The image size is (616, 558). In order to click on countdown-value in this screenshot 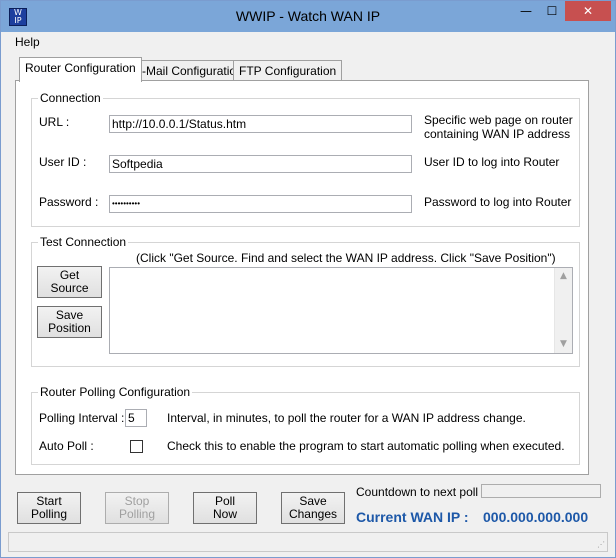, I will do `click(541, 491)`.